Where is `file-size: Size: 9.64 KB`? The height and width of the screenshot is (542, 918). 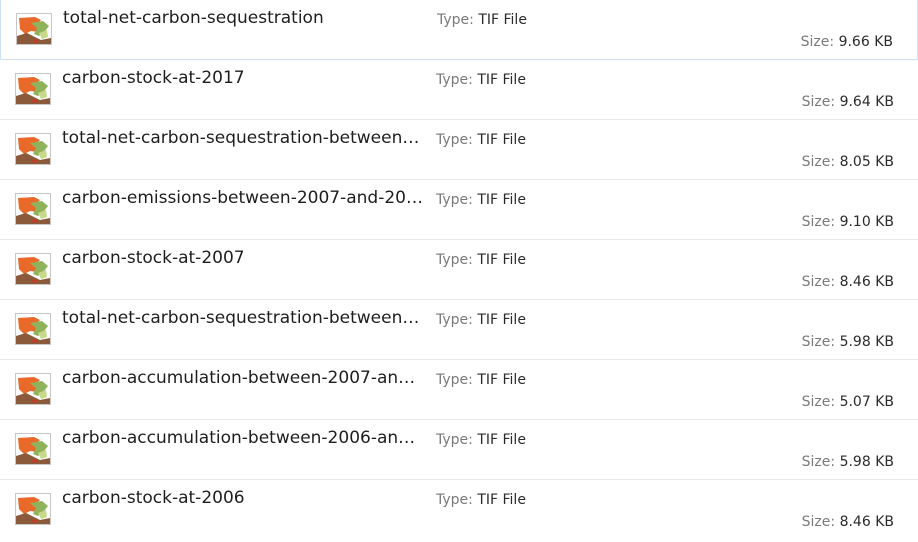
file-size: Size: 9.64 KB is located at coordinates (848, 102).